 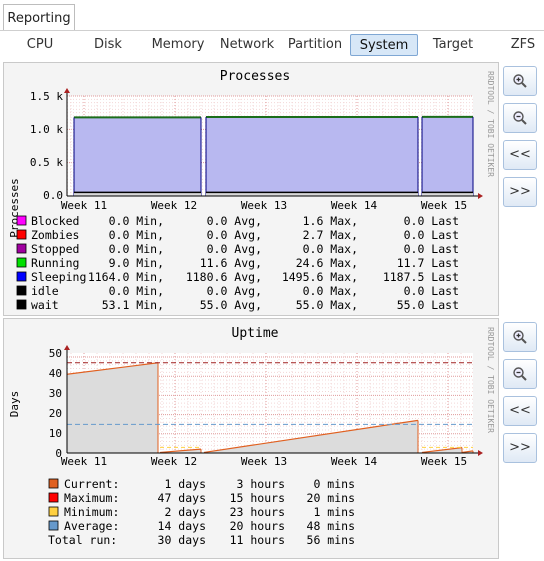 What do you see at coordinates (182, 526) in the screenshot?
I see `legend-text: 14 days` at bounding box center [182, 526].